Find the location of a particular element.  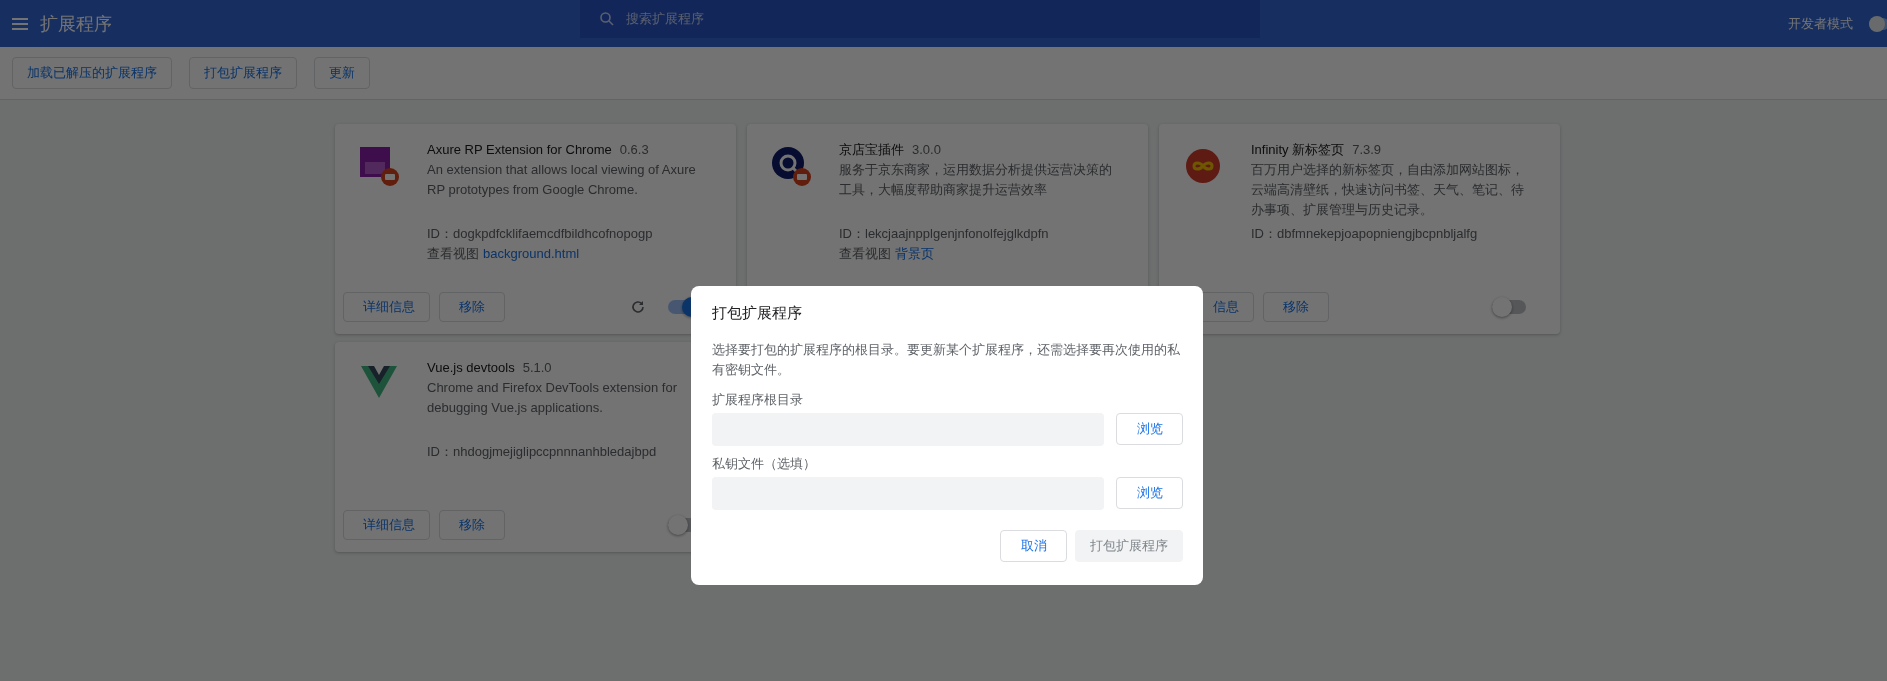

toolbar-button: 打包扩展程序 is located at coordinates (243, 73).